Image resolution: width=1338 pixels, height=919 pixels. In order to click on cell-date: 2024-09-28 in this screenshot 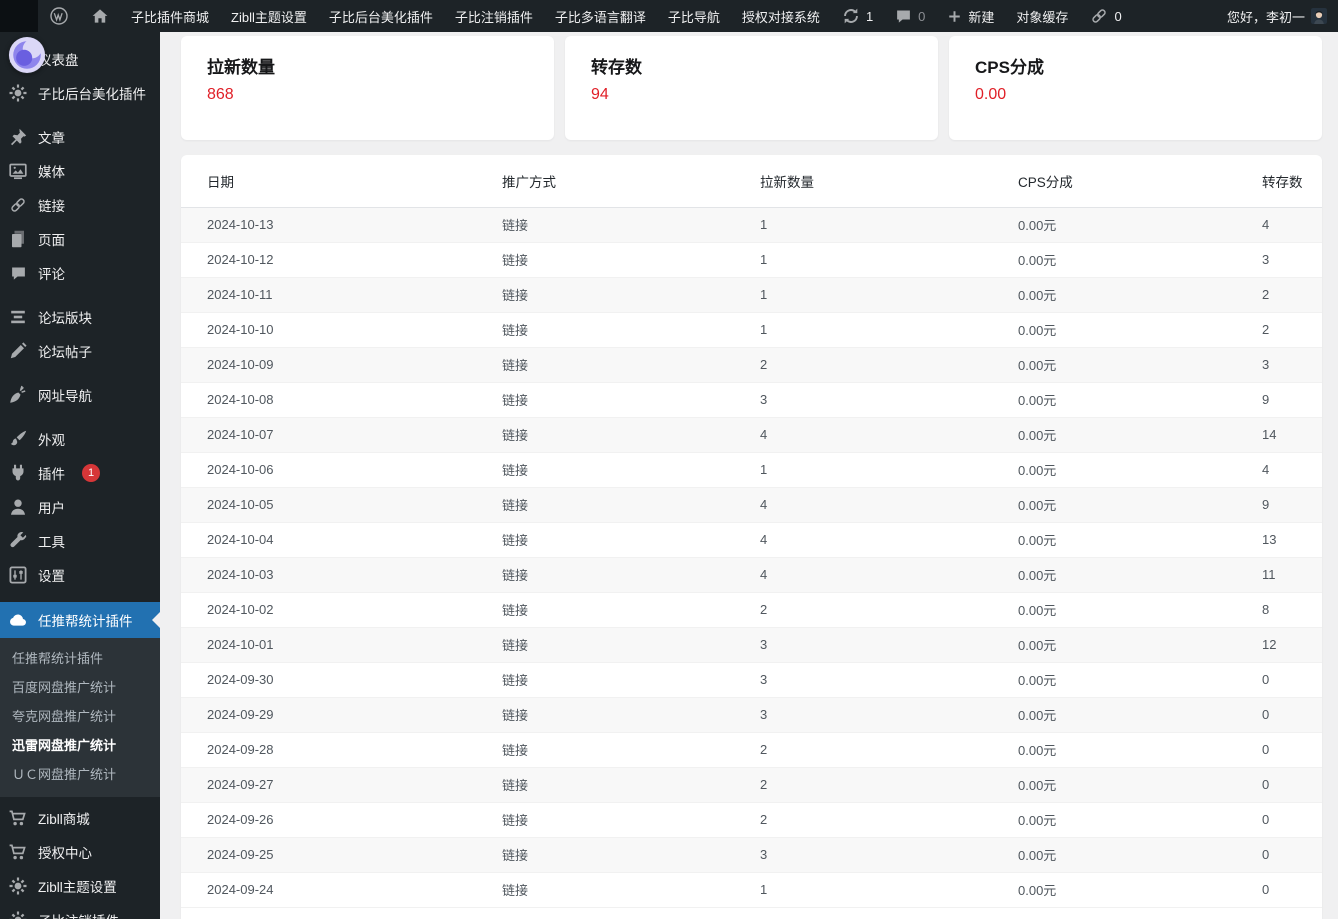, I will do `click(341, 750)`.